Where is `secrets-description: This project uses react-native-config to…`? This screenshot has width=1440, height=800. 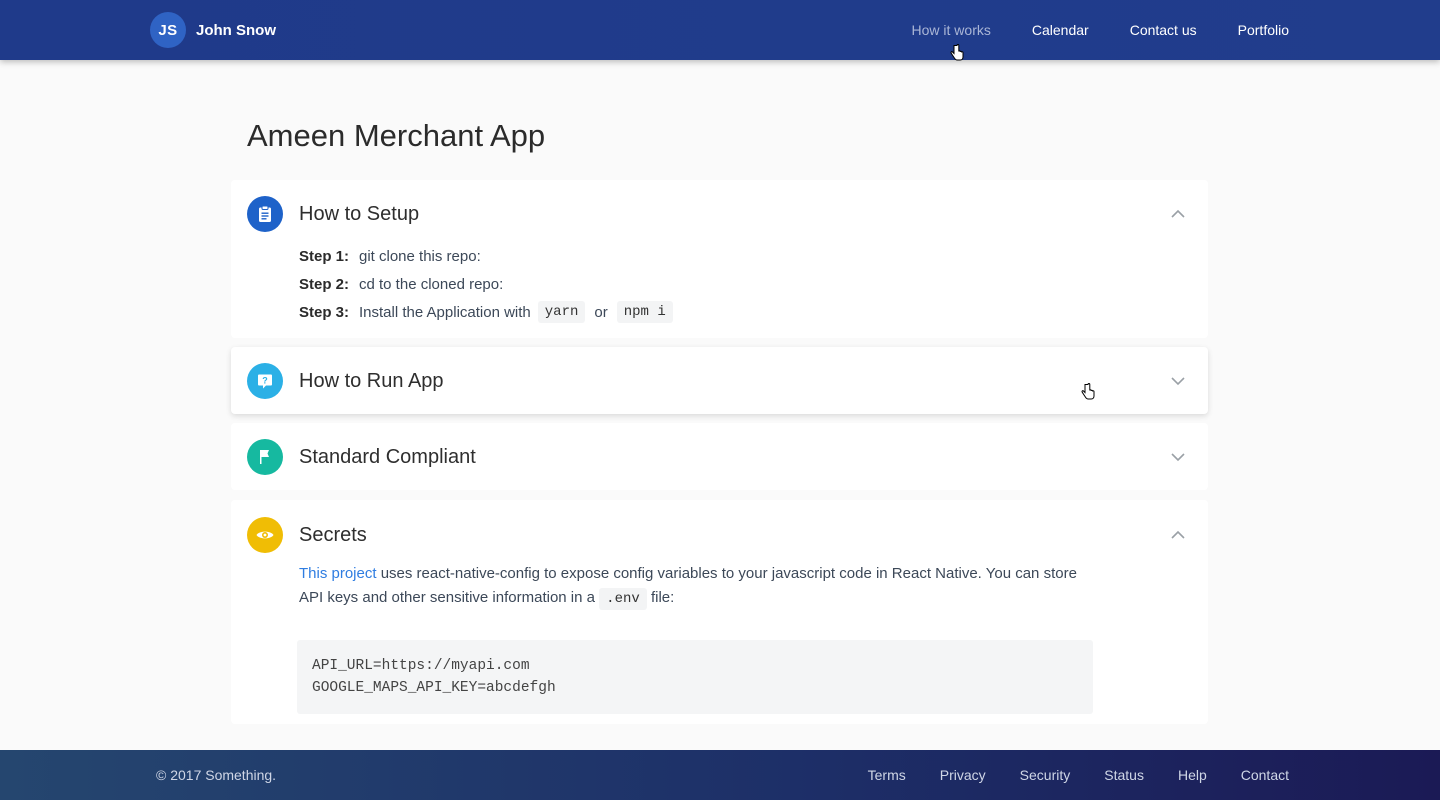 secrets-description: This project uses react-native-config to… is located at coordinates (694, 586).